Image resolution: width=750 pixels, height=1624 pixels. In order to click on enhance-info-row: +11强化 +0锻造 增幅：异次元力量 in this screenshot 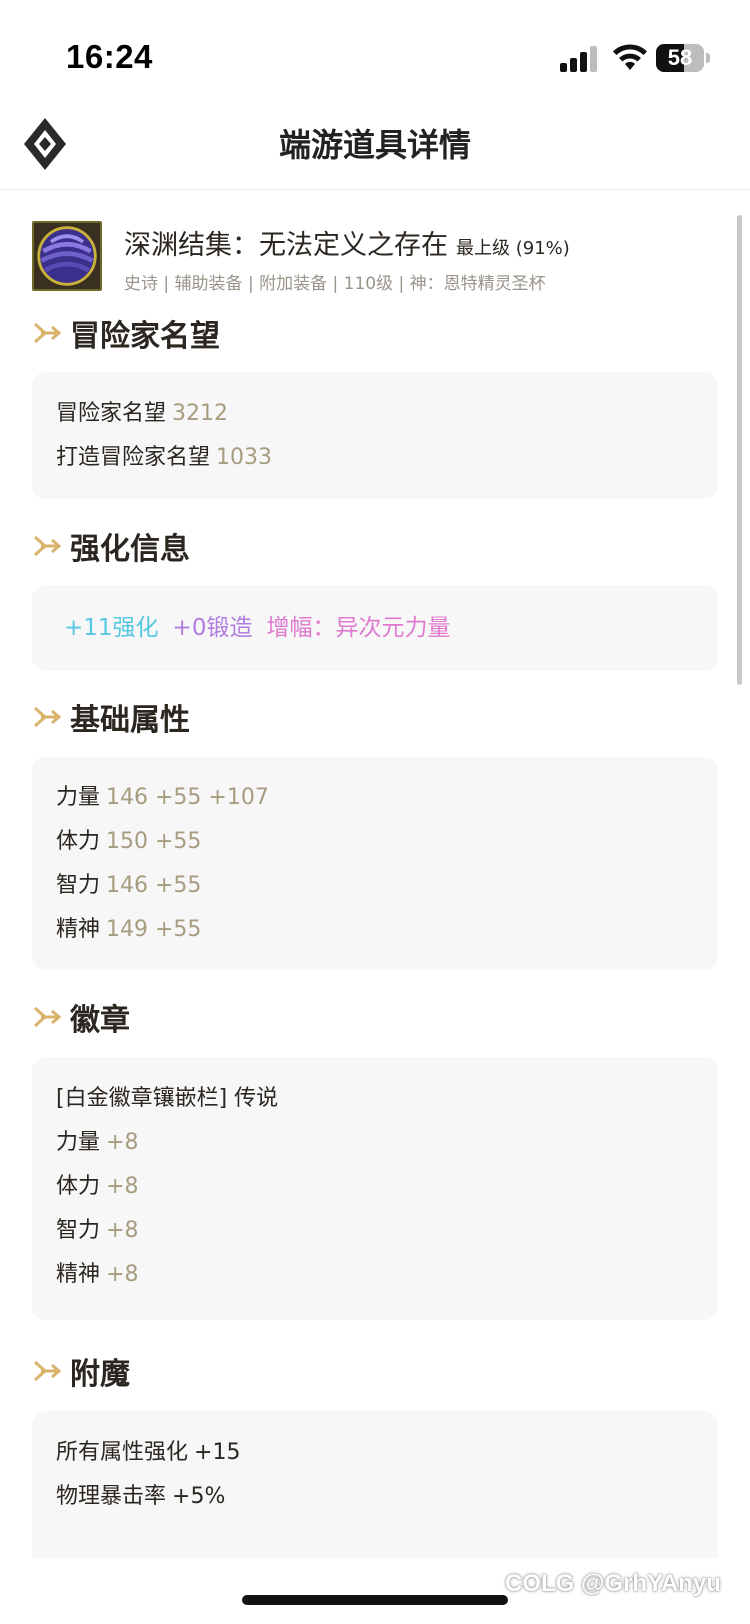, I will do `click(375, 628)`.